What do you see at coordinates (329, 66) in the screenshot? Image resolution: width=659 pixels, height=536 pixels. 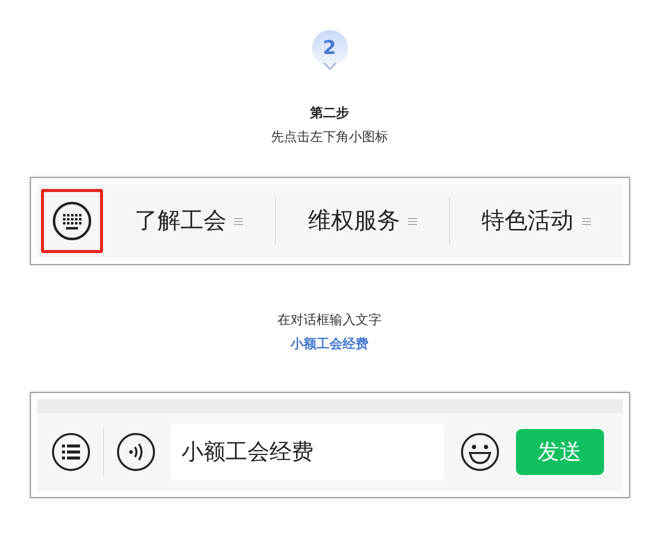 I see `chevron-icon` at bounding box center [329, 66].